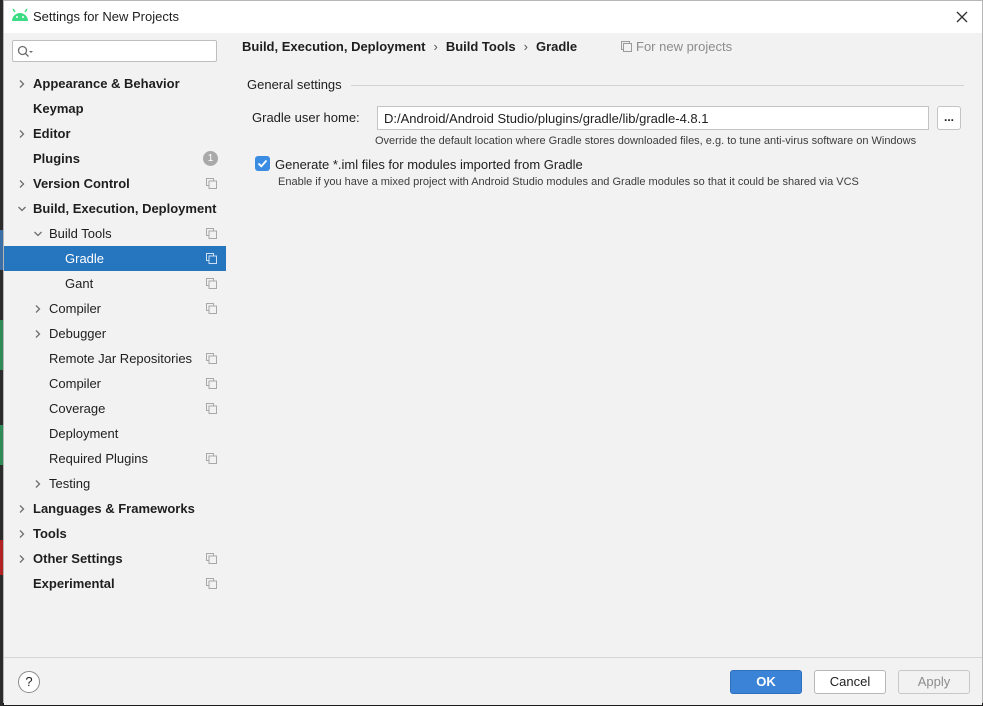 This screenshot has width=983, height=706. What do you see at coordinates (77, 408) in the screenshot?
I see `sidebar-item-label: Coverage` at bounding box center [77, 408].